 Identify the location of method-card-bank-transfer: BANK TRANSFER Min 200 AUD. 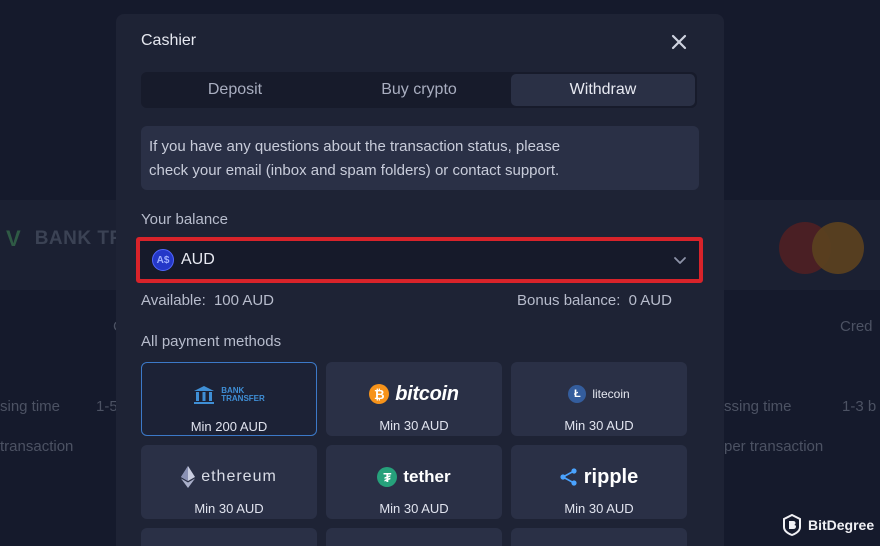
(229, 399).